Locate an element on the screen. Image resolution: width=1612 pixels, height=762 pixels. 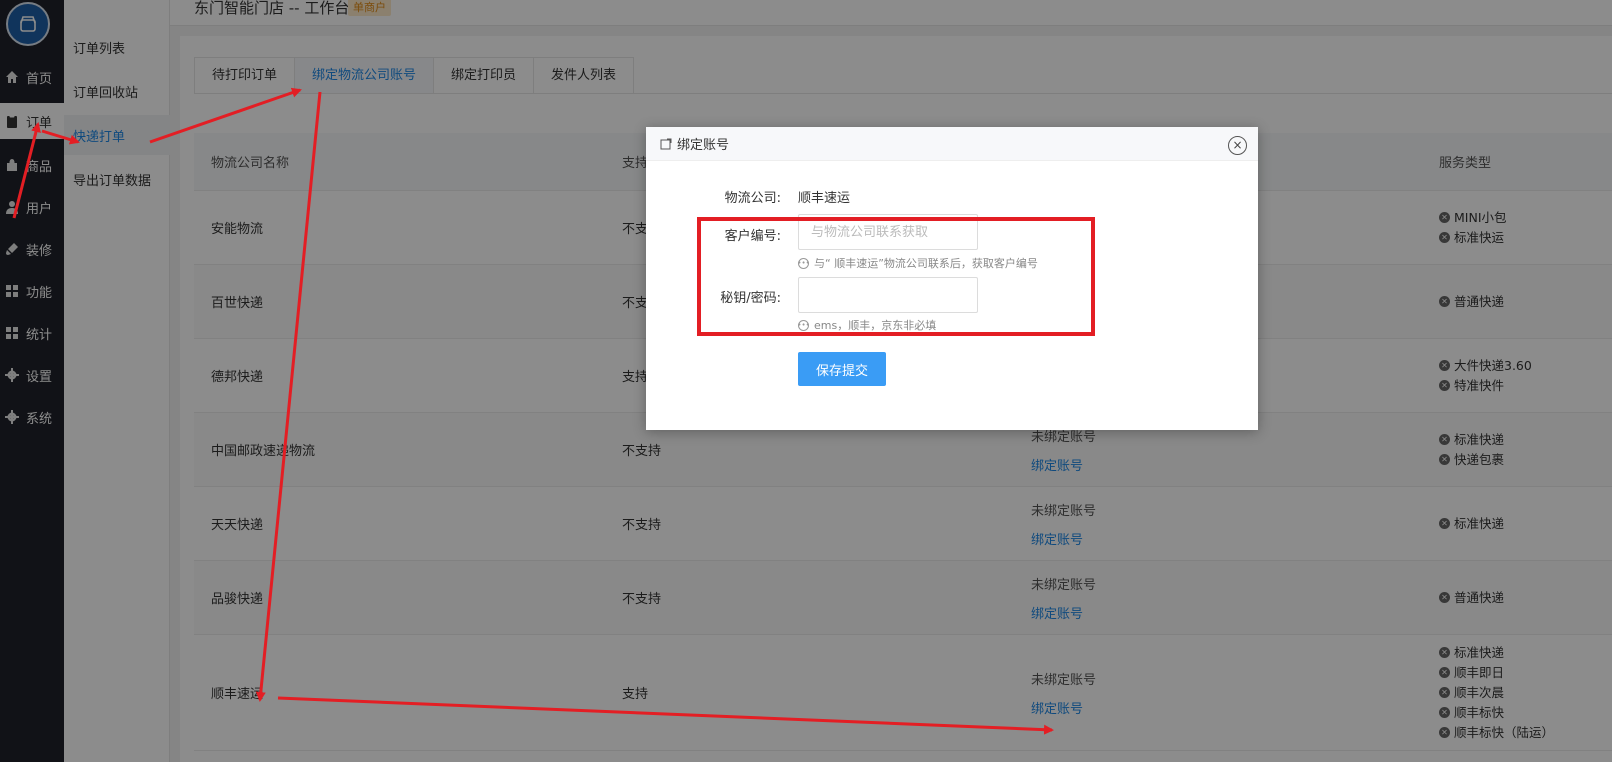
secret-input is located at coordinates (888, 295).